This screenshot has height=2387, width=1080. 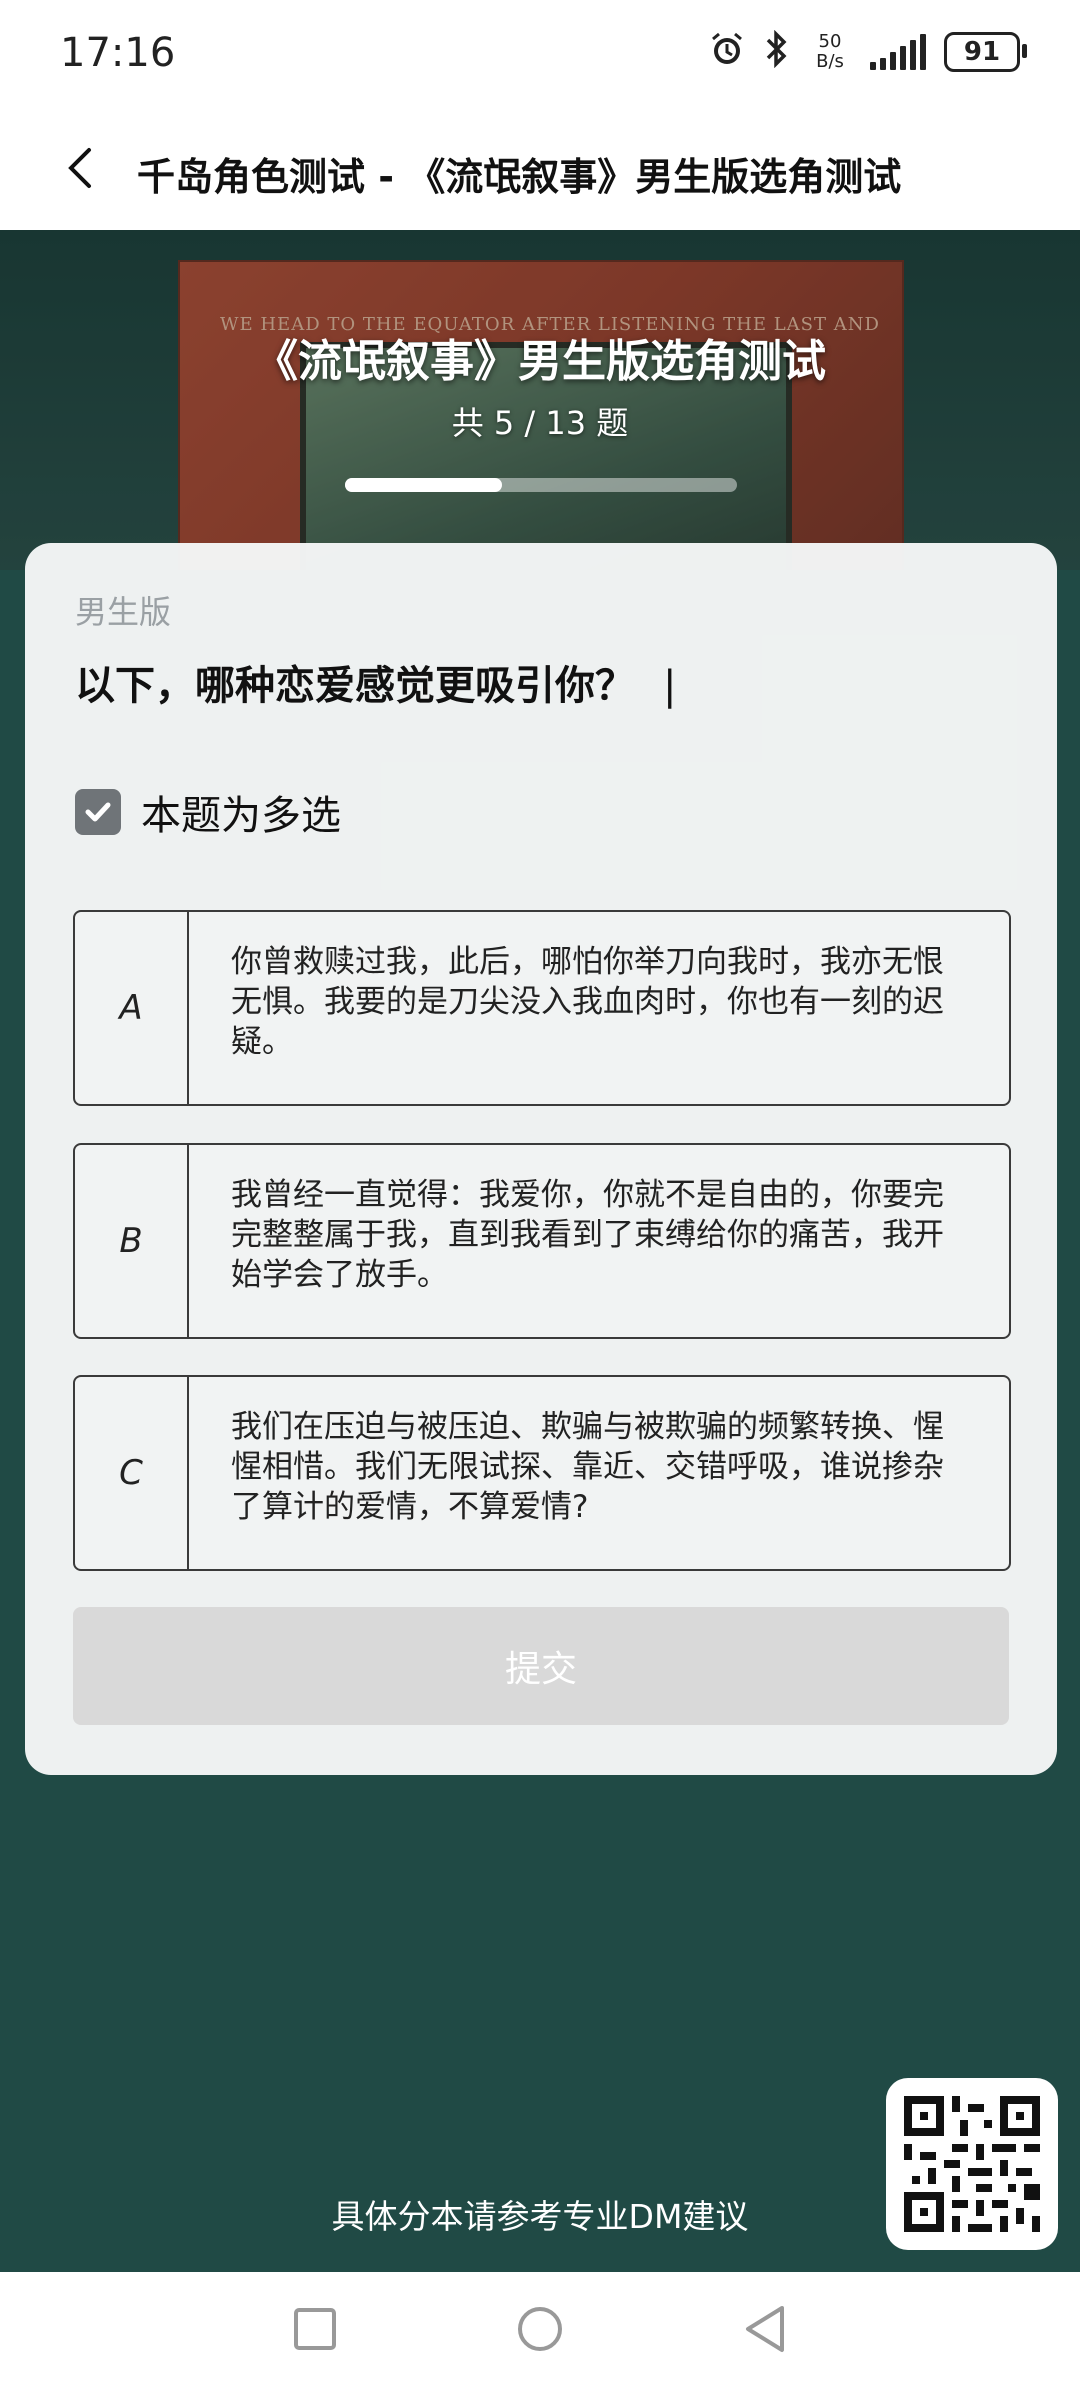 I want to click on submit-button: 提交, so click(x=541, y=1666).